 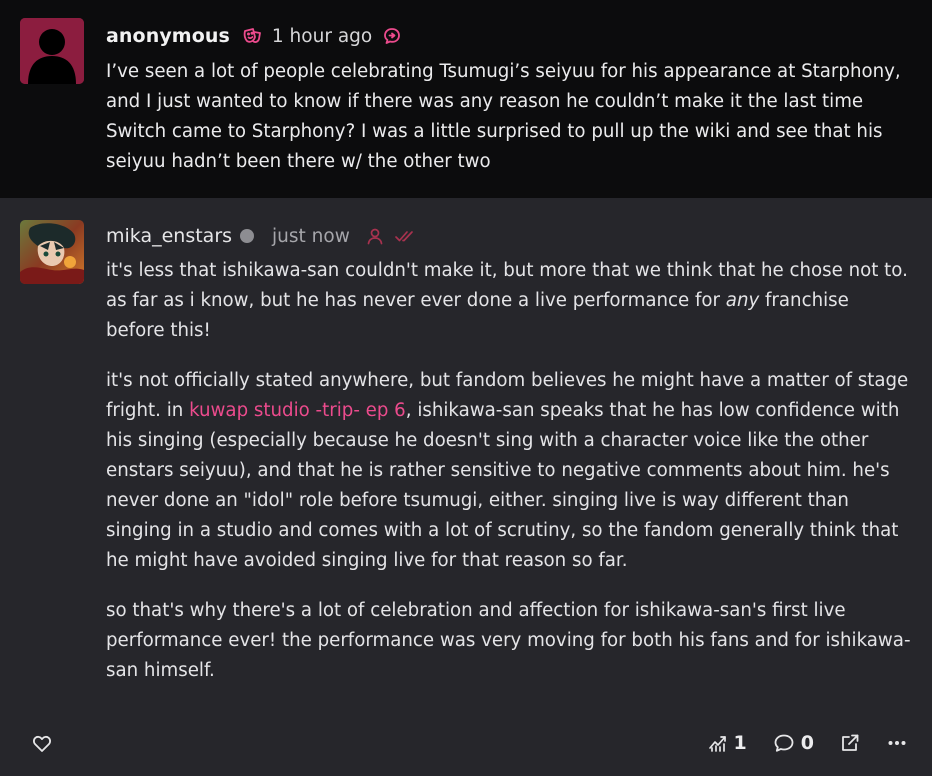 I want to click on answer-author-name: mika_enstars, so click(x=169, y=236).